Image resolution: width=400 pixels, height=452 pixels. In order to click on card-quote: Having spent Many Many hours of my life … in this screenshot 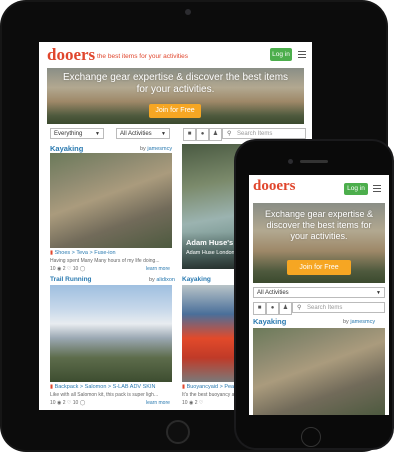, I will do `click(105, 261)`.